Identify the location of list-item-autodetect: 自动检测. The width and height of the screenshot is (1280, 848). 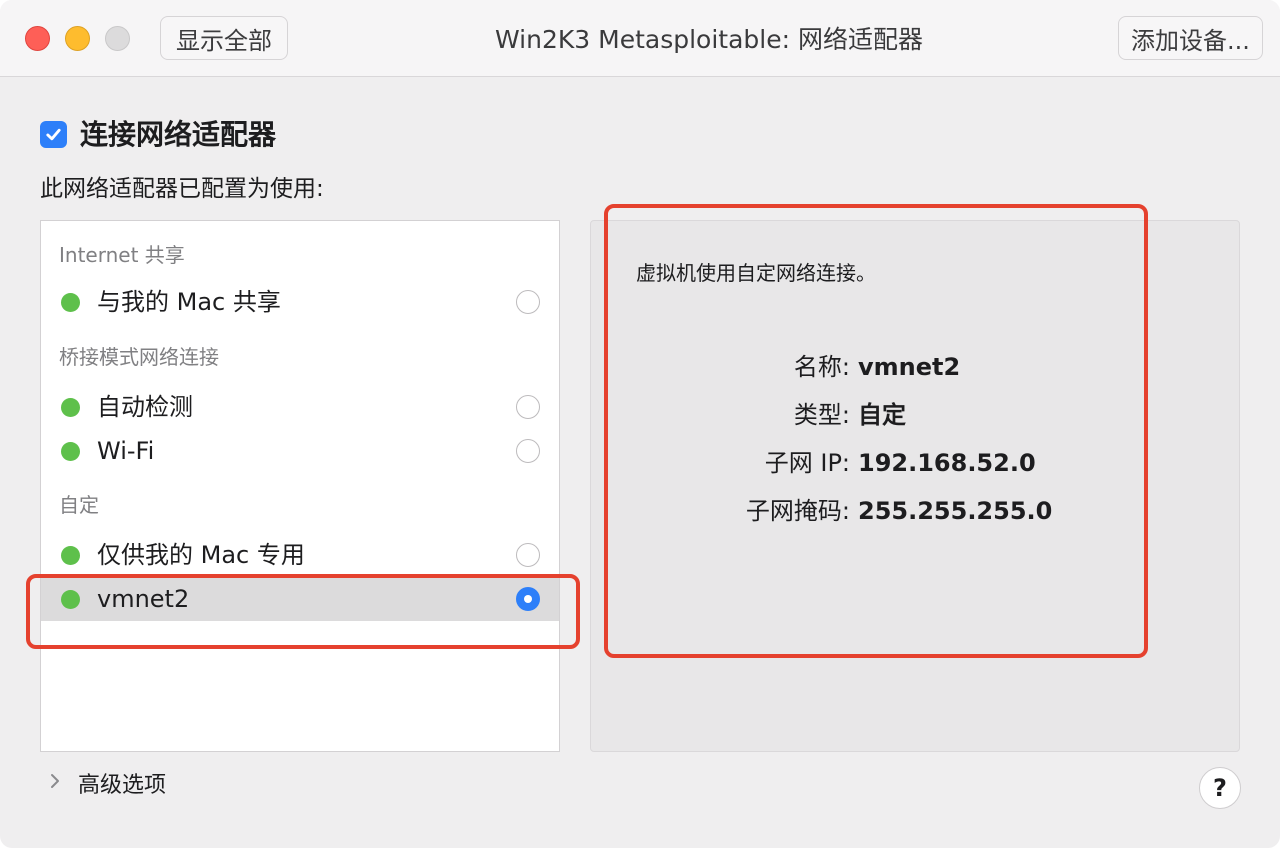
(300, 407).